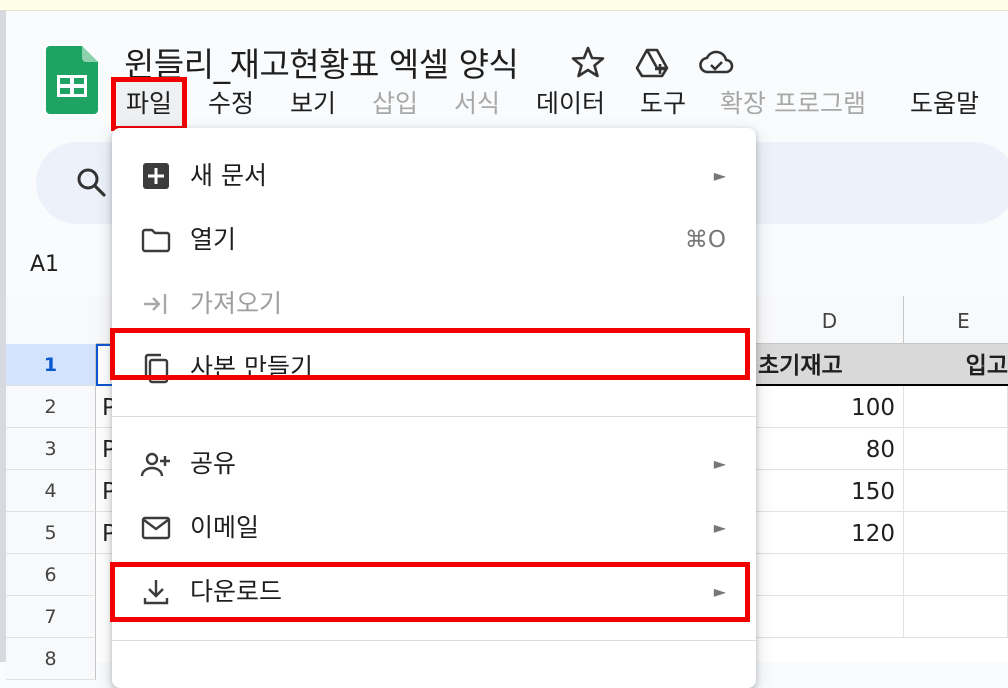 The image size is (1008, 688). What do you see at coordinates (228, 175) in the screenshot?
I see `menu-item-new-label: 새 문서` at bounding box center [228, 175].